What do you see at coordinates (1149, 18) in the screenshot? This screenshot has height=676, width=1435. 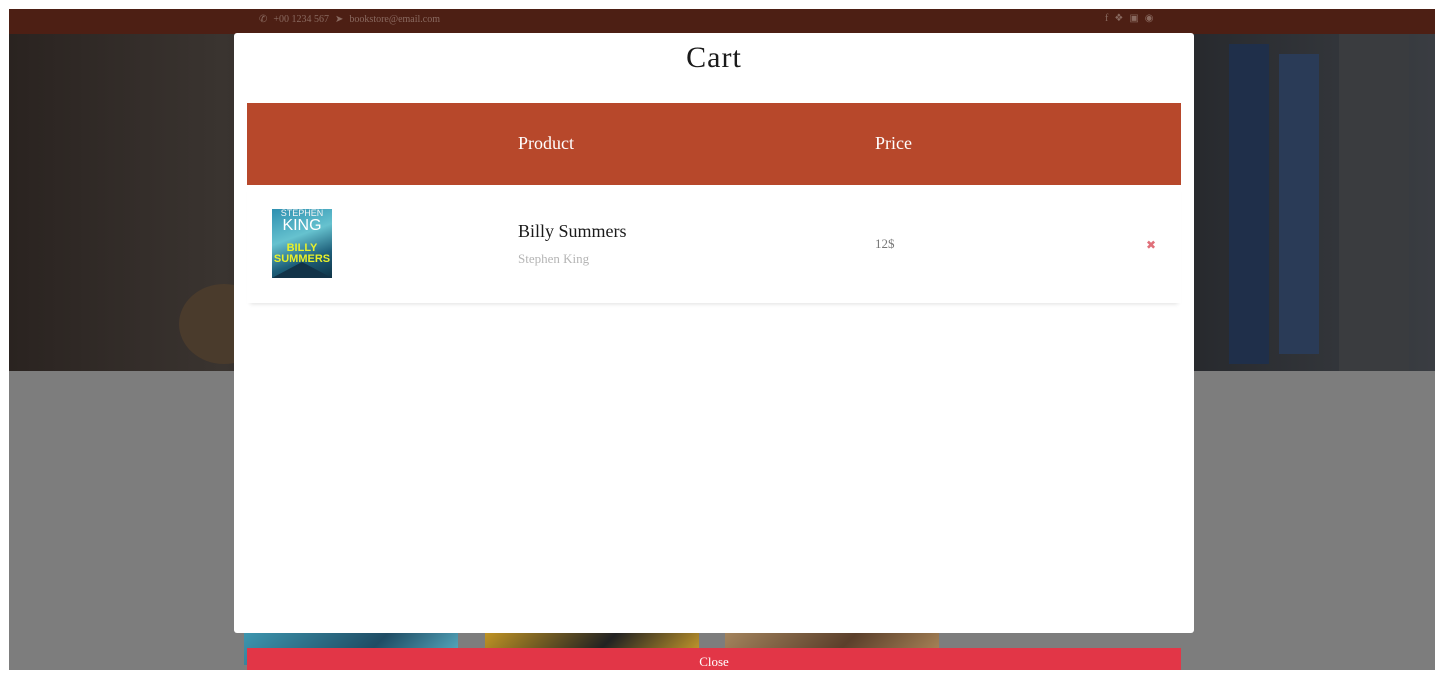 I see `dribbble-icon: ◉` at bounding box center [1149, 18].